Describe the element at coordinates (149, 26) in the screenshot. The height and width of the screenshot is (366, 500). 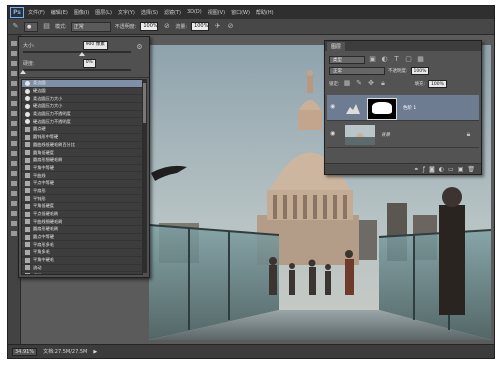
I see `opacity-input: 100%` at that location.